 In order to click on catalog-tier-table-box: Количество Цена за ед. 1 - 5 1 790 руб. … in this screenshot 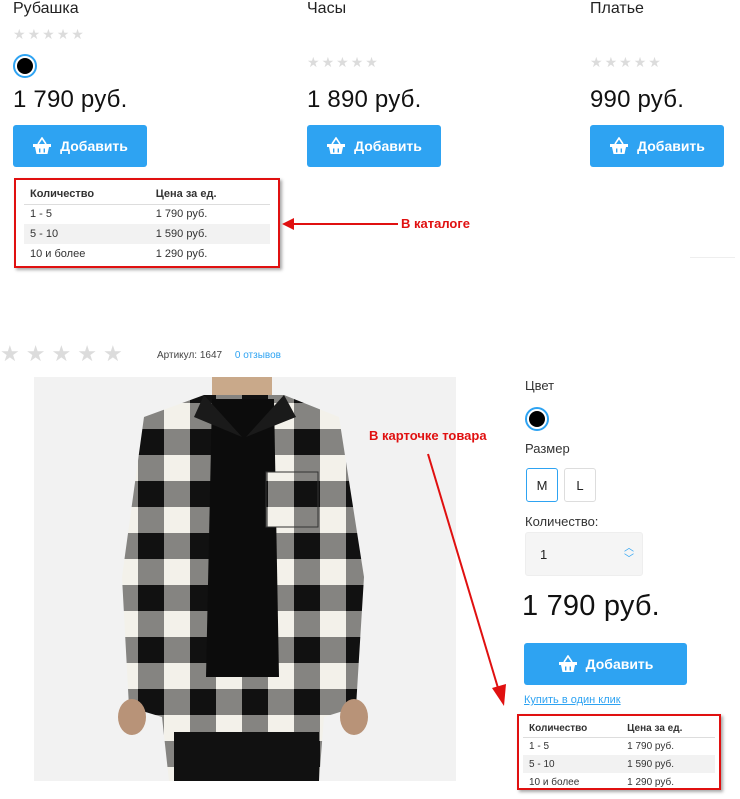, I will do `click(147, 223)`.